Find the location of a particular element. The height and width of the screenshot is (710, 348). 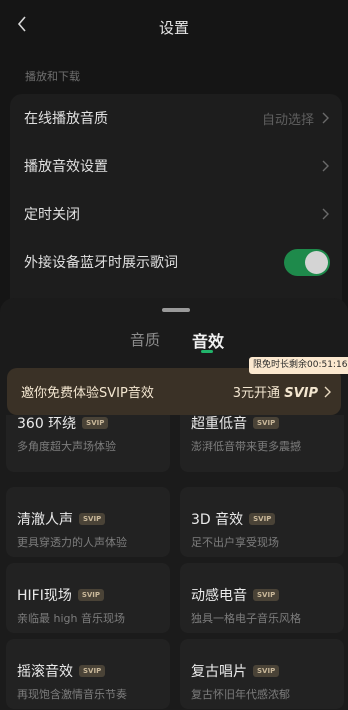

effect-desc: 再现饱含激情音乐节奏 is located at coordinates (72, 694).